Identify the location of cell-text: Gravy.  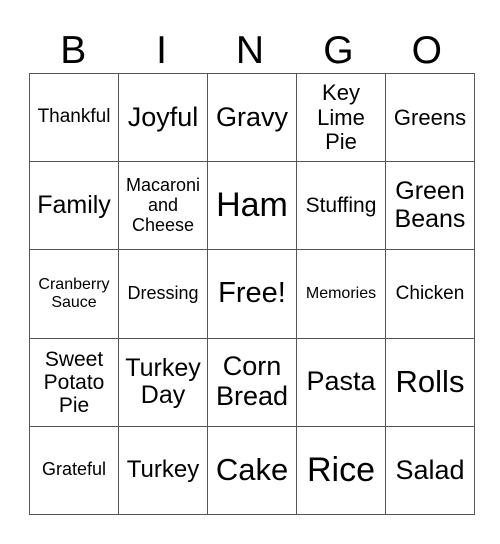
(251, 116).